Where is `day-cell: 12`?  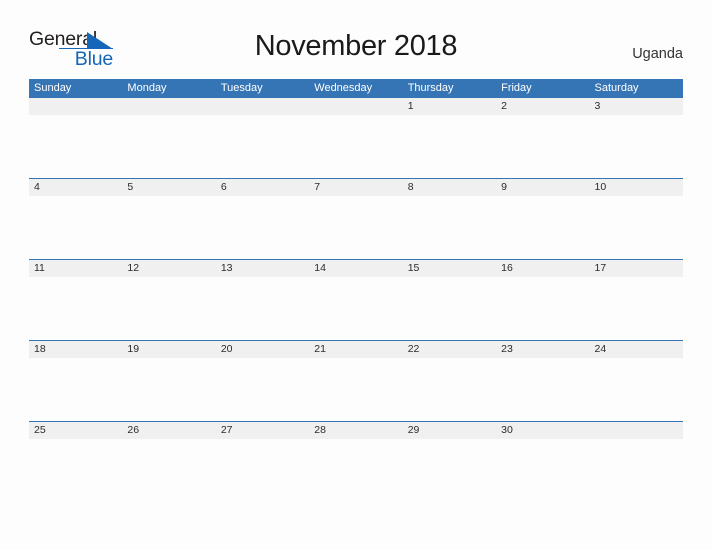
day-cell: 12 is located at coordinates (168, 268).